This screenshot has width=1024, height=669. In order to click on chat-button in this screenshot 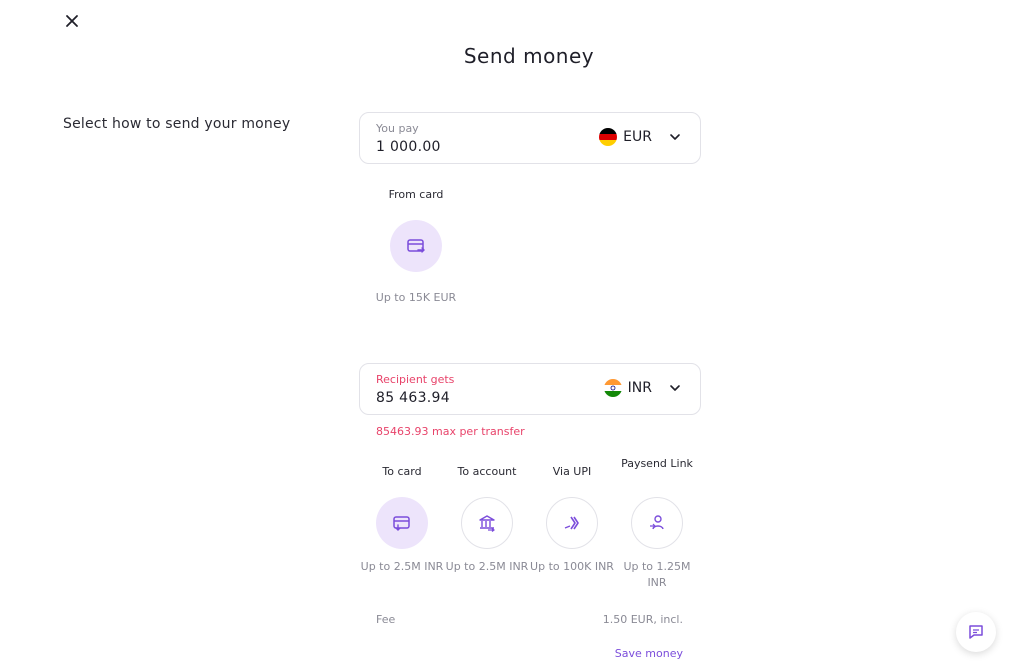, I will do `click(976, 632)`.